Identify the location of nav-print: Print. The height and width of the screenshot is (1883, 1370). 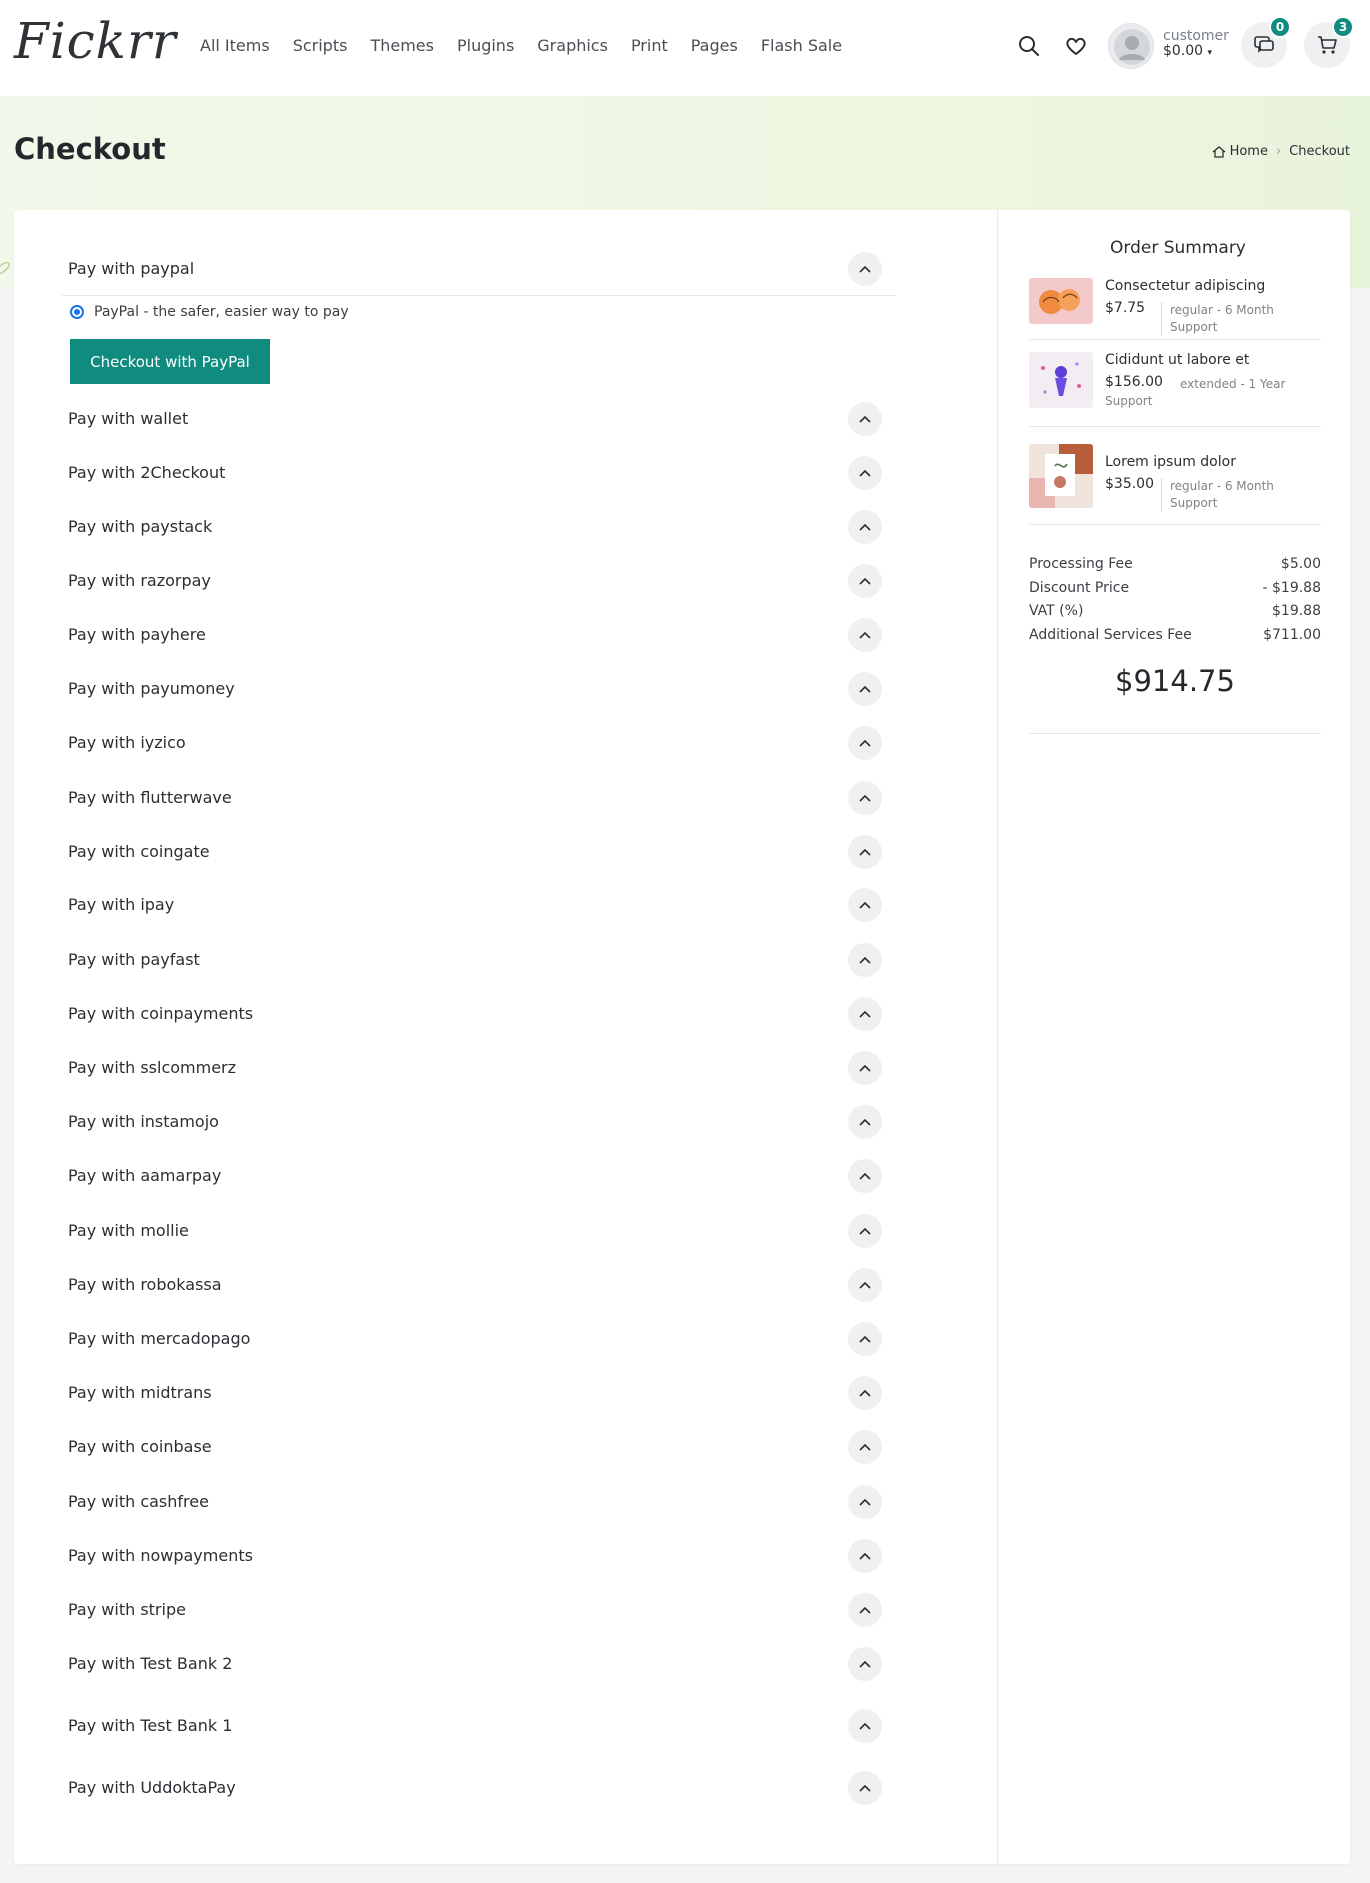
(649, 45).